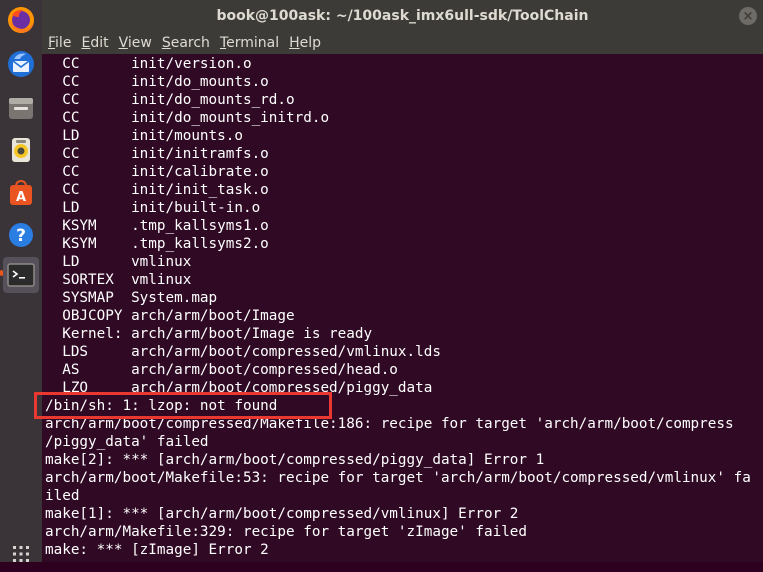  I want to click on terminal-line: iled, so click(62, 496).